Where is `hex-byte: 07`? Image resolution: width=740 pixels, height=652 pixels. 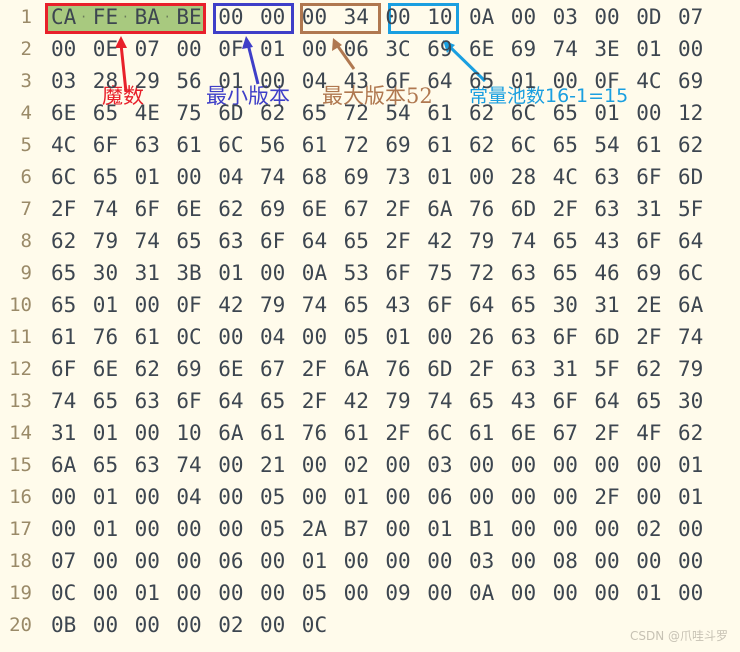
hex-byte: 07 is located at coordinates (147, 49).